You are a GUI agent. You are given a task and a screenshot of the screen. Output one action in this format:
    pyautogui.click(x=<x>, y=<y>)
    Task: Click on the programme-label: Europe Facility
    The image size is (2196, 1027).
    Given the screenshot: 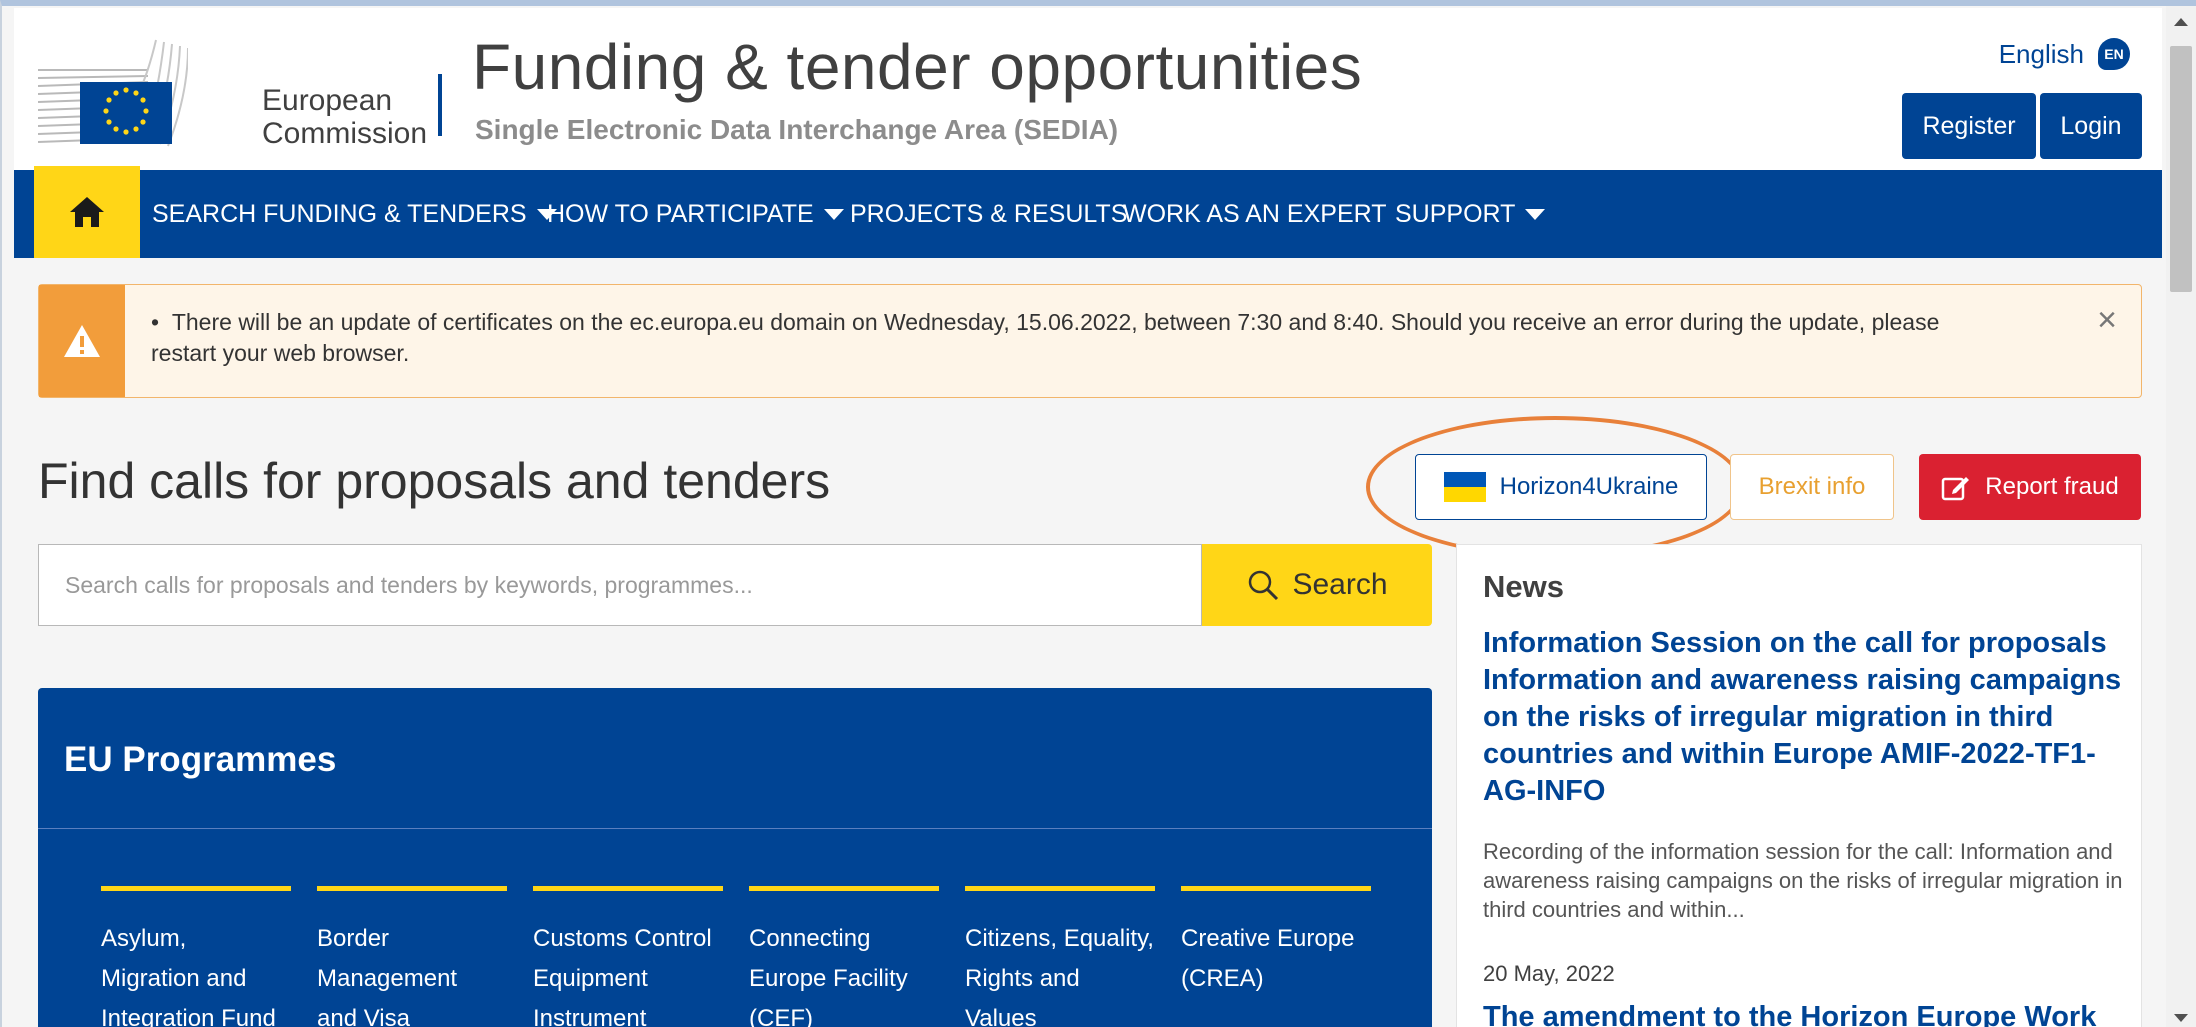 What is the action you would take?
    pyautogui.click(x=828, y=978)
    